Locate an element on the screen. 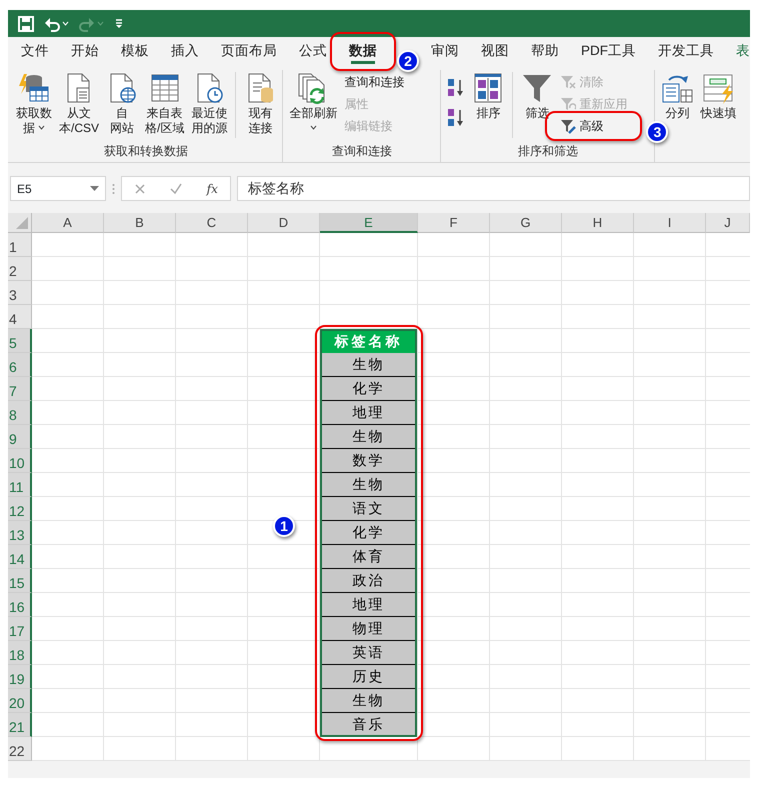  database-table-icon is located at coordinates (34, 88).